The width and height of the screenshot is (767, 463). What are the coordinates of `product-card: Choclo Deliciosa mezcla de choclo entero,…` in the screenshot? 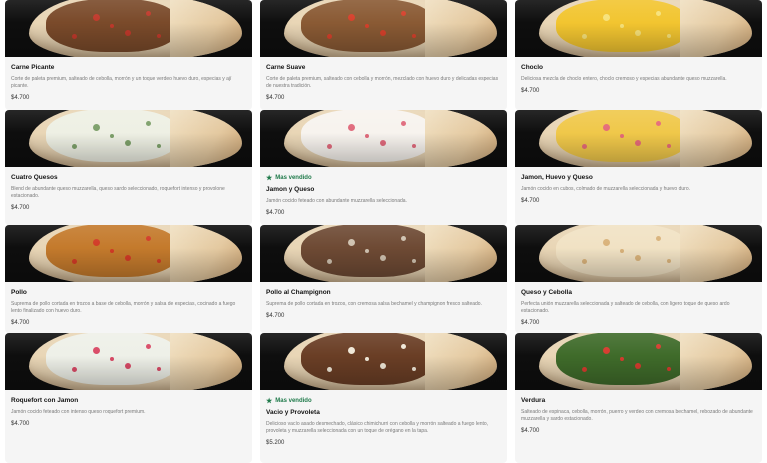 It's located at (638, 55).